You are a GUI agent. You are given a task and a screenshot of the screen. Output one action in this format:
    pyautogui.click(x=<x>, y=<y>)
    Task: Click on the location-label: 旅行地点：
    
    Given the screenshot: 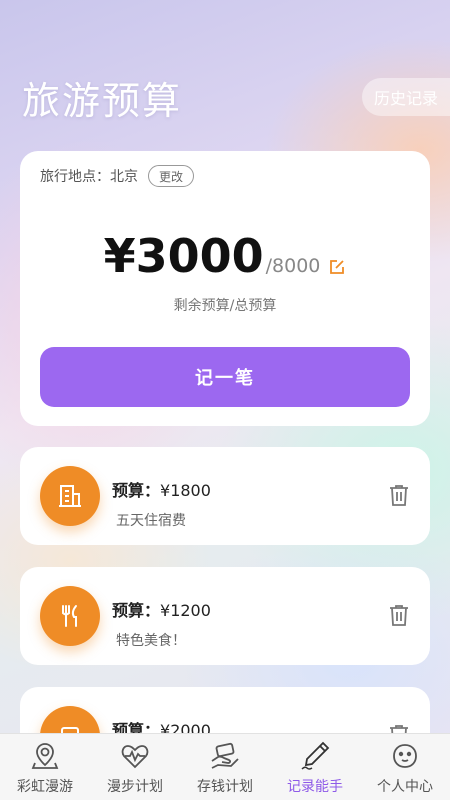 What is the action you would take?
    pyautogui.click(x=75, y=177)
    